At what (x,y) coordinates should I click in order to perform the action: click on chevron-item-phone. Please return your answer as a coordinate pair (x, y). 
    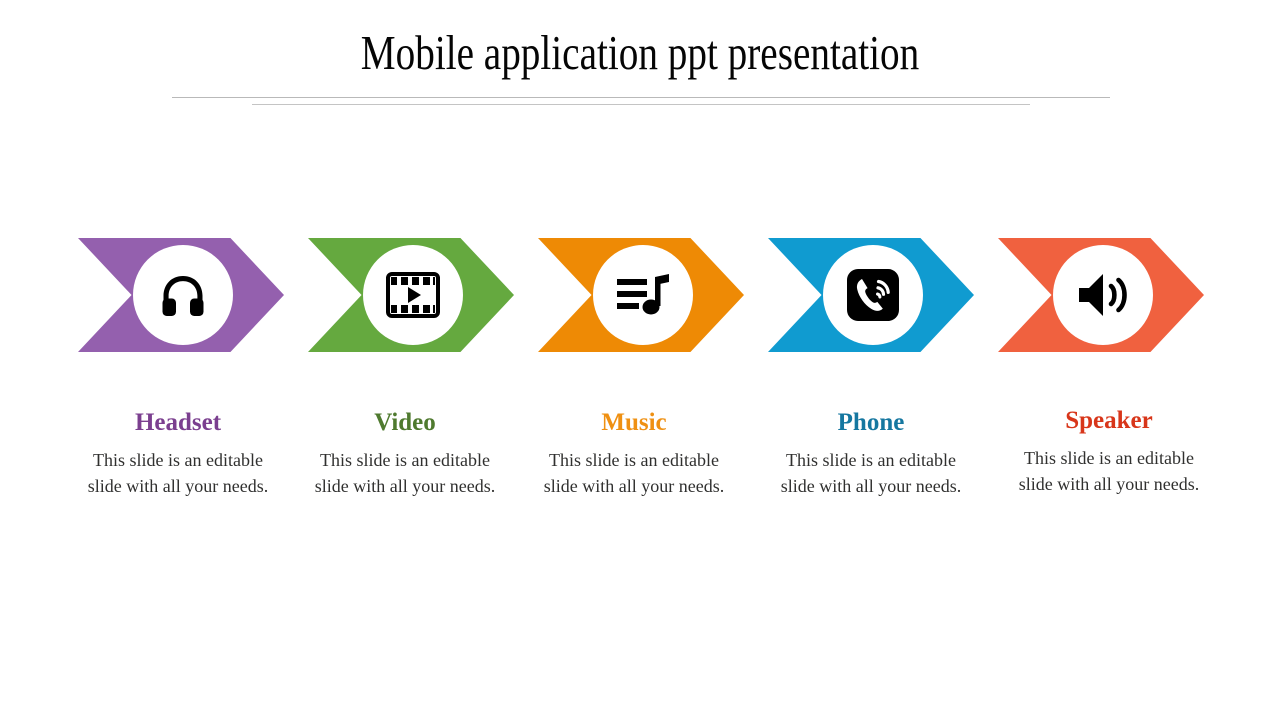
    Looking at the image, I should click on (871, 295).